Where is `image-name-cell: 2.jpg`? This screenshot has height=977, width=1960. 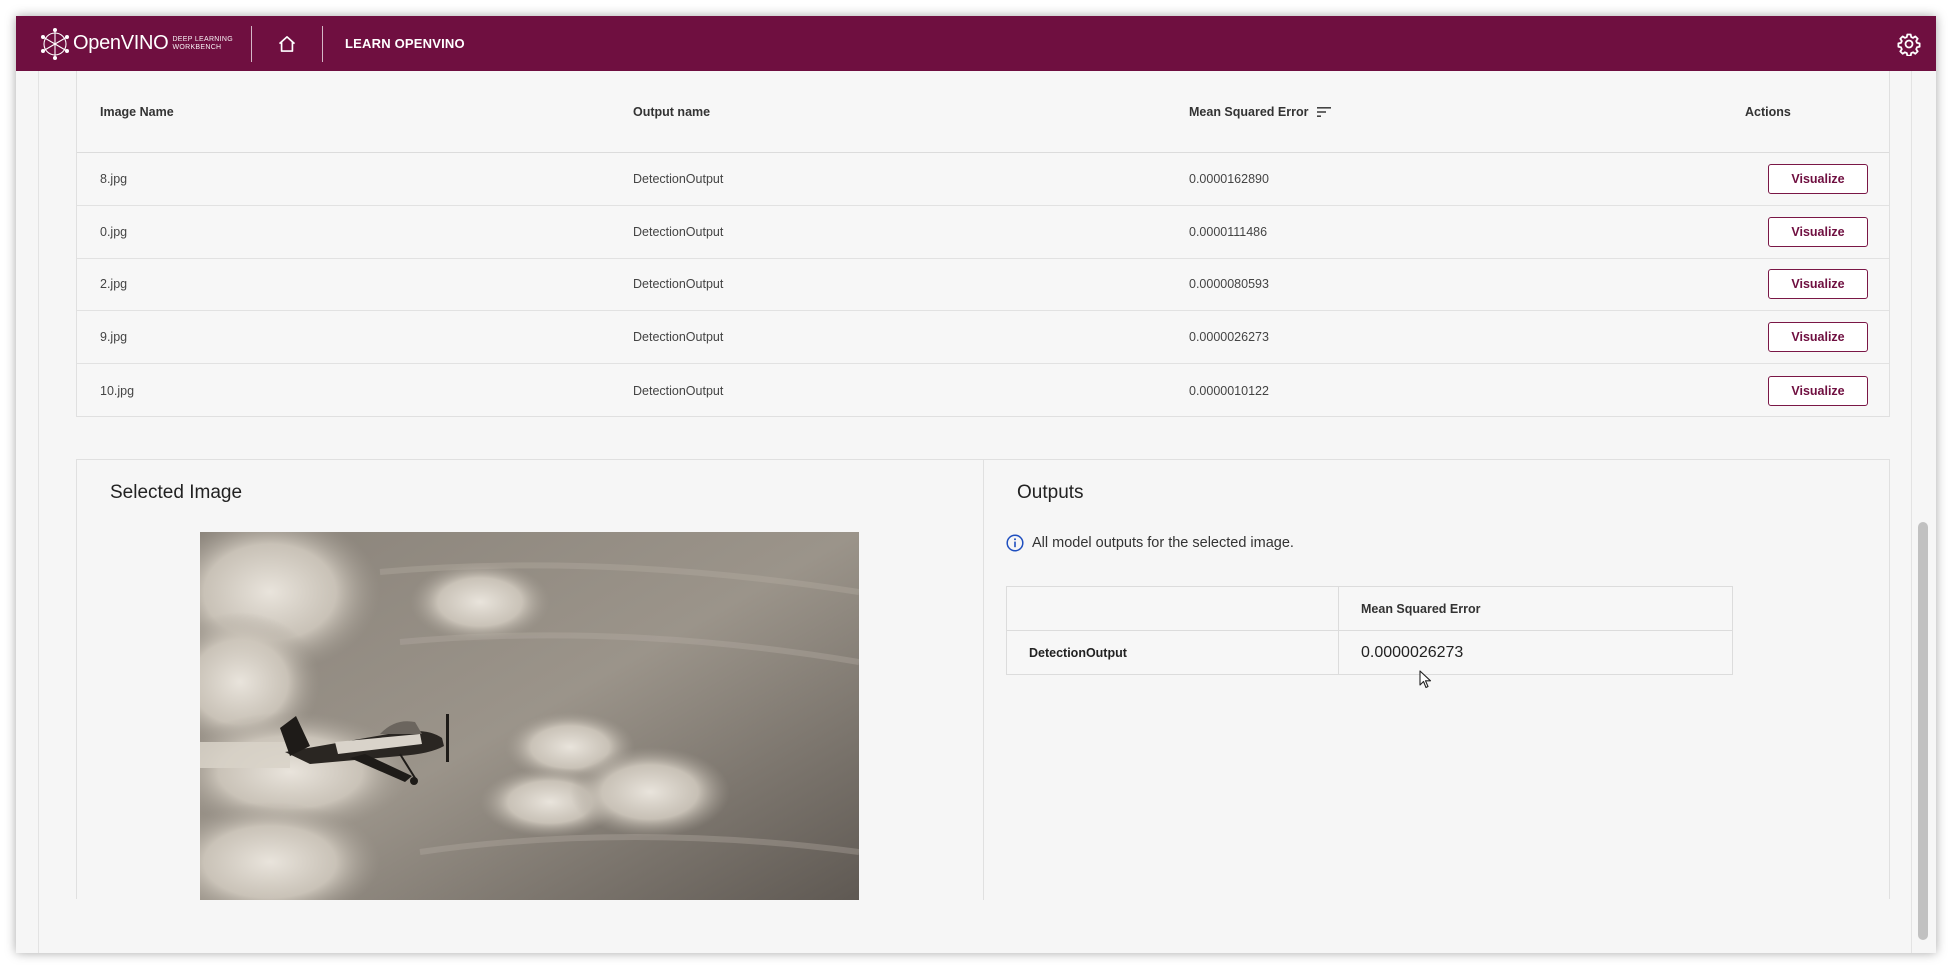
image-name-cell: 2.jpg is located at coordinates (114, 284).